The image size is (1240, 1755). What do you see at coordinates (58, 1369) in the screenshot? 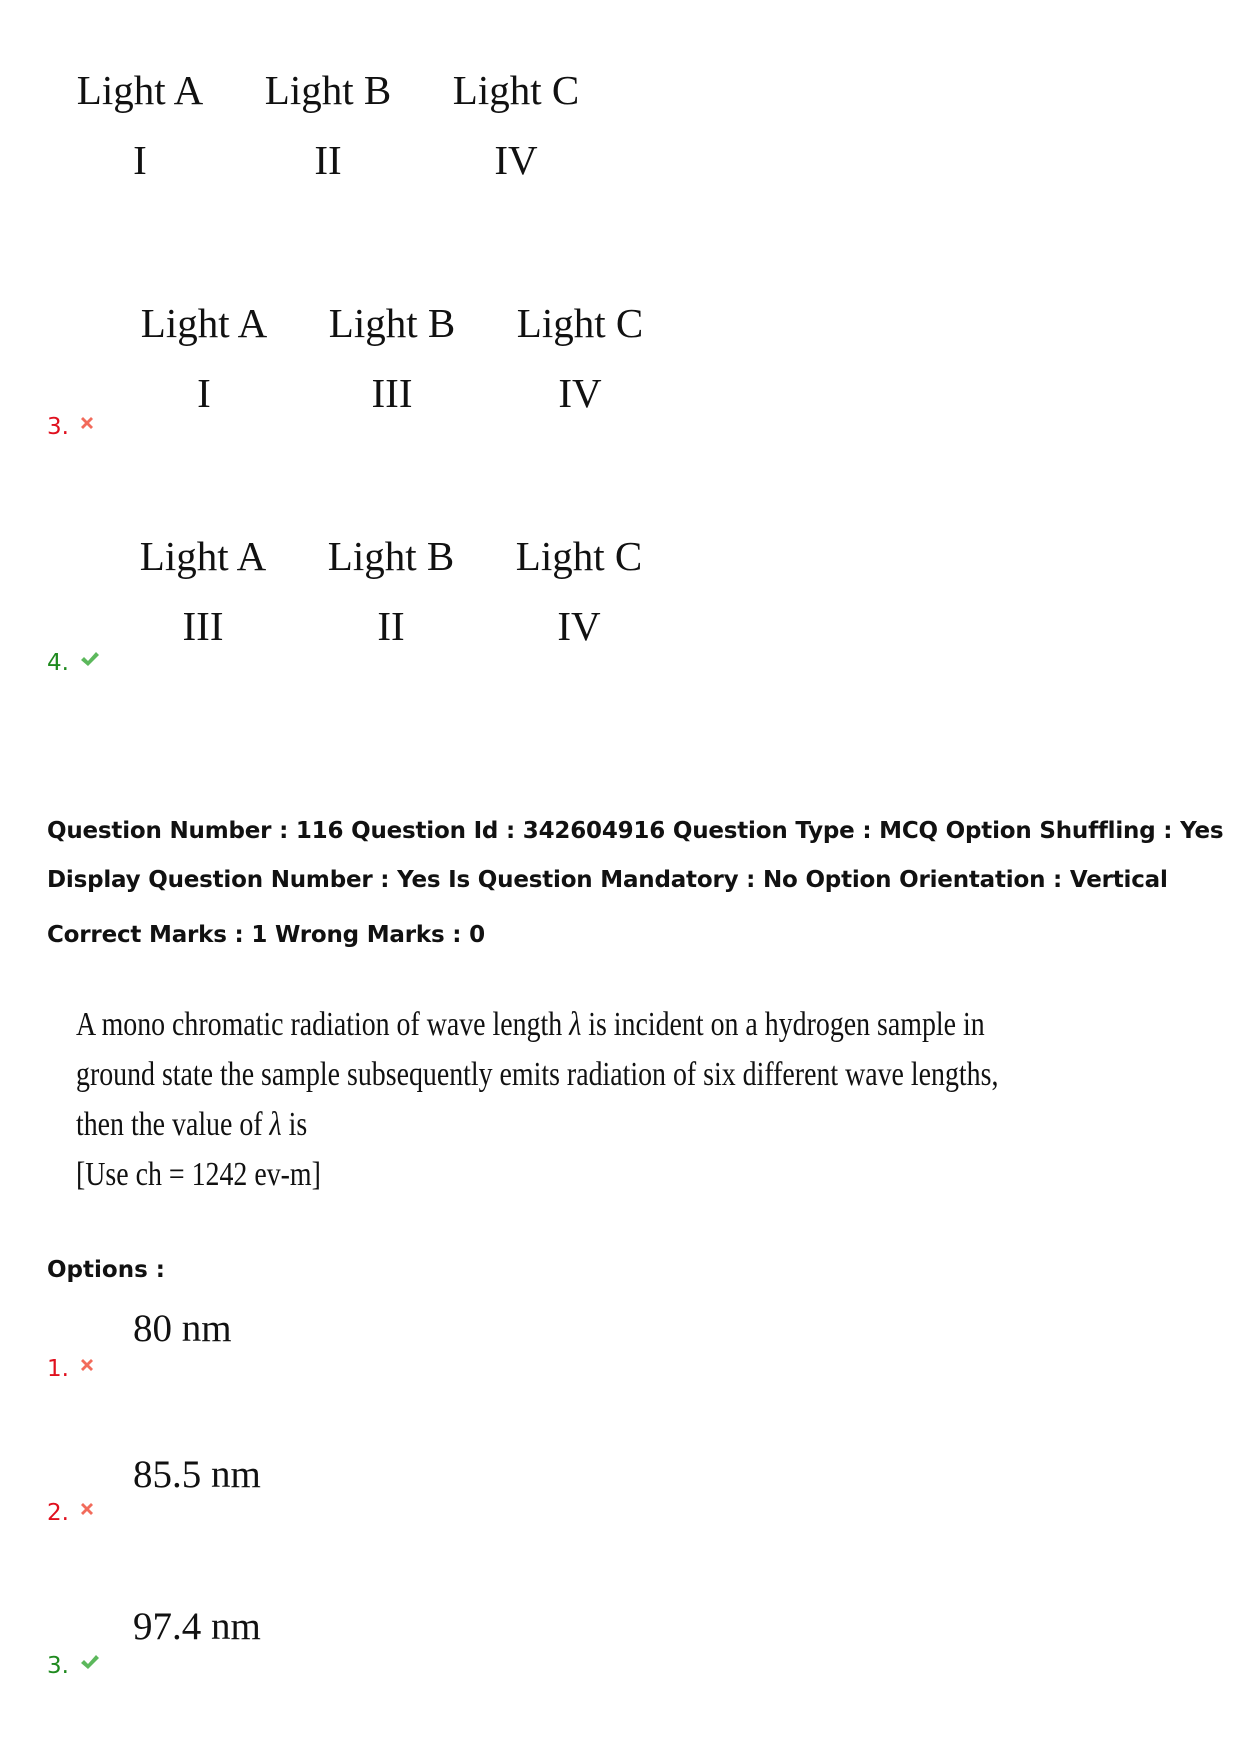
I see `option-number: 1.` at bounding box center [58, 1369].